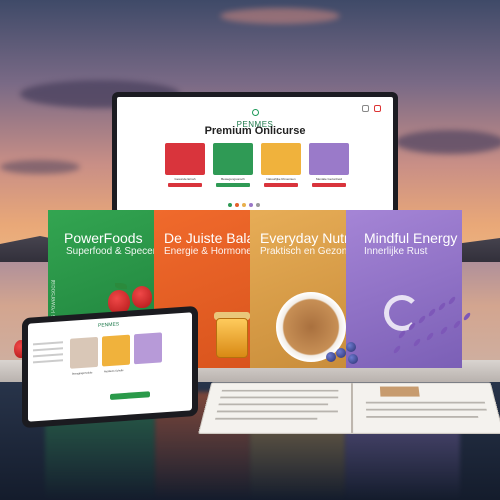 The height and width of the screenshot is (500, 500). Describe the element at coordinates (329, 179) in the screenshot. I see `course-caption: Mentale Gezonheid` at that location.